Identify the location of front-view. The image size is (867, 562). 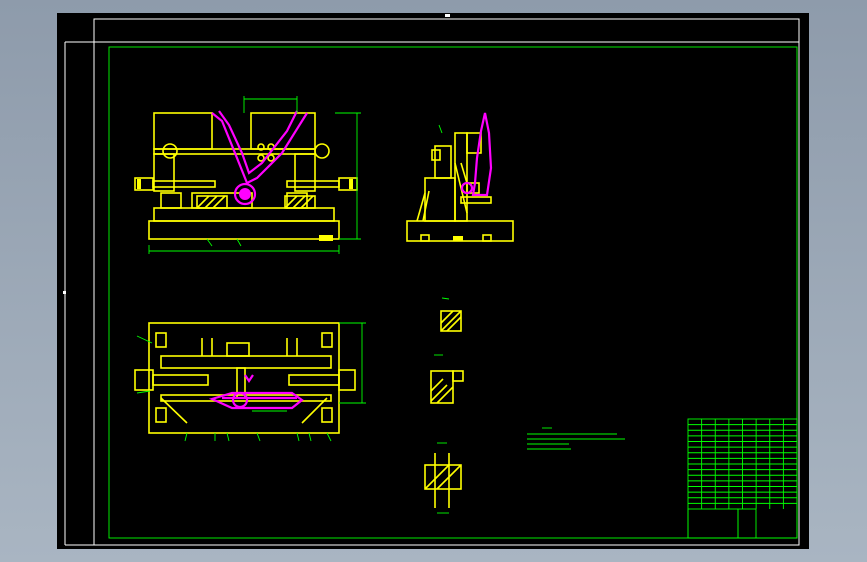
(247, 175).